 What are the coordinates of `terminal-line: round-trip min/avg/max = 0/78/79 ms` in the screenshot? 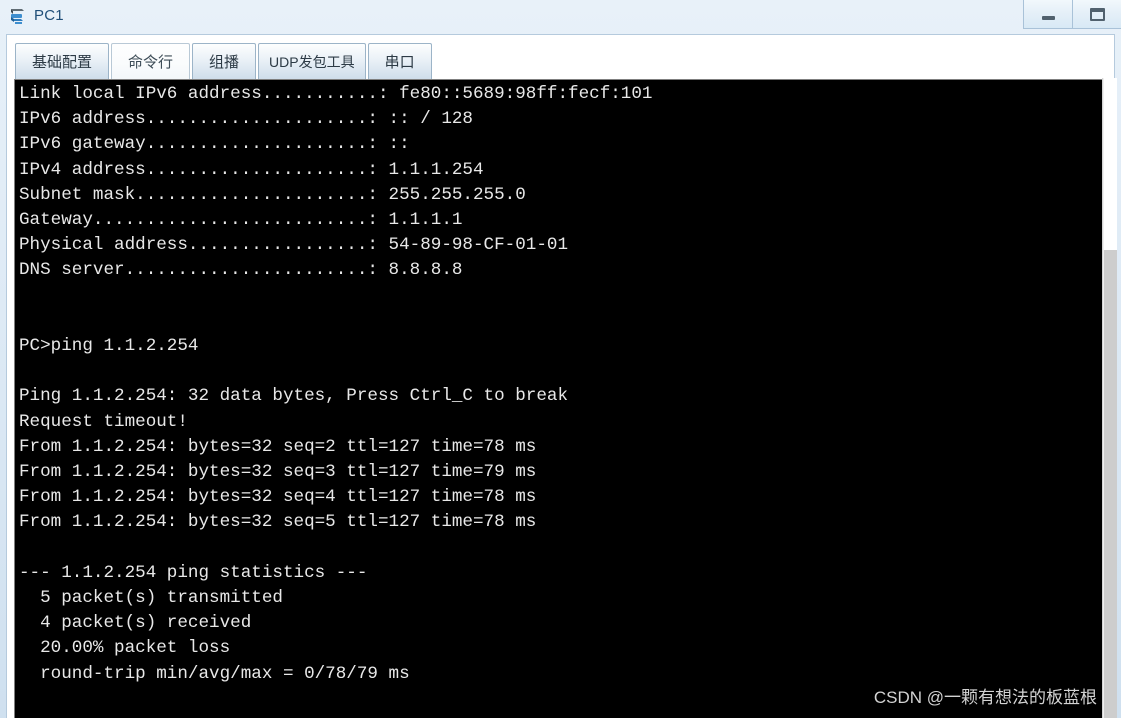 It's located at (214, 673).